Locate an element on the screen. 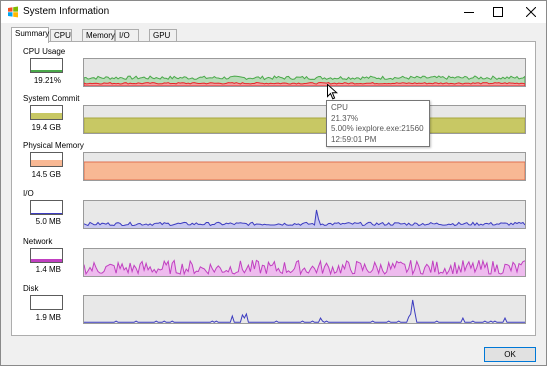  physical-memory-label: Physical Memory is located at coordinates (53, 145).